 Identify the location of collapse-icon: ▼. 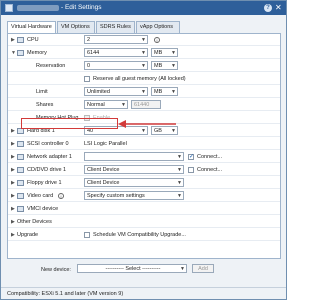
(13, 53).